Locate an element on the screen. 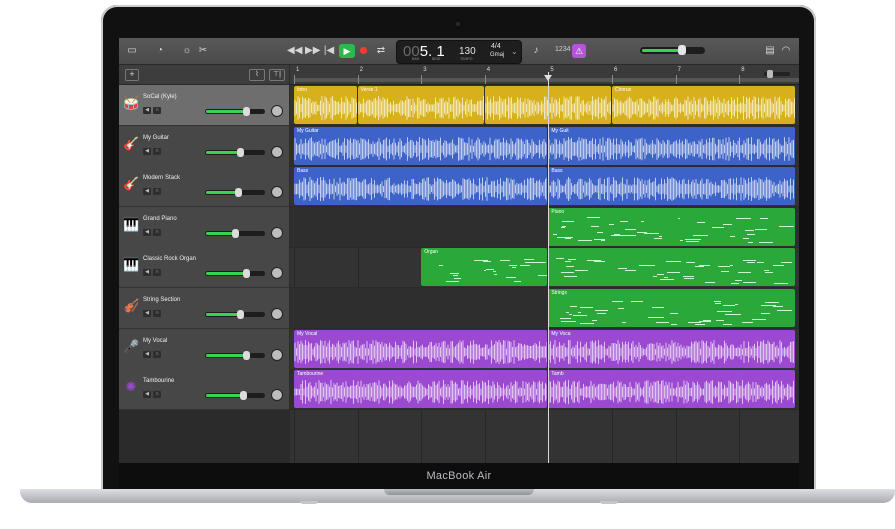 The width and height of the screenshot is (895, 529). region: Piano is located at coordinates (671, 226).